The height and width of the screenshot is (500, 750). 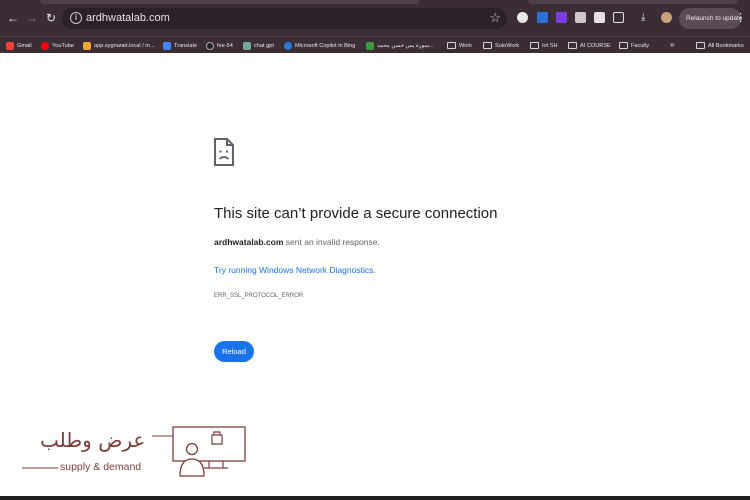 I want to click on bookmark-label: Faculty, so click(x=640, y=45).